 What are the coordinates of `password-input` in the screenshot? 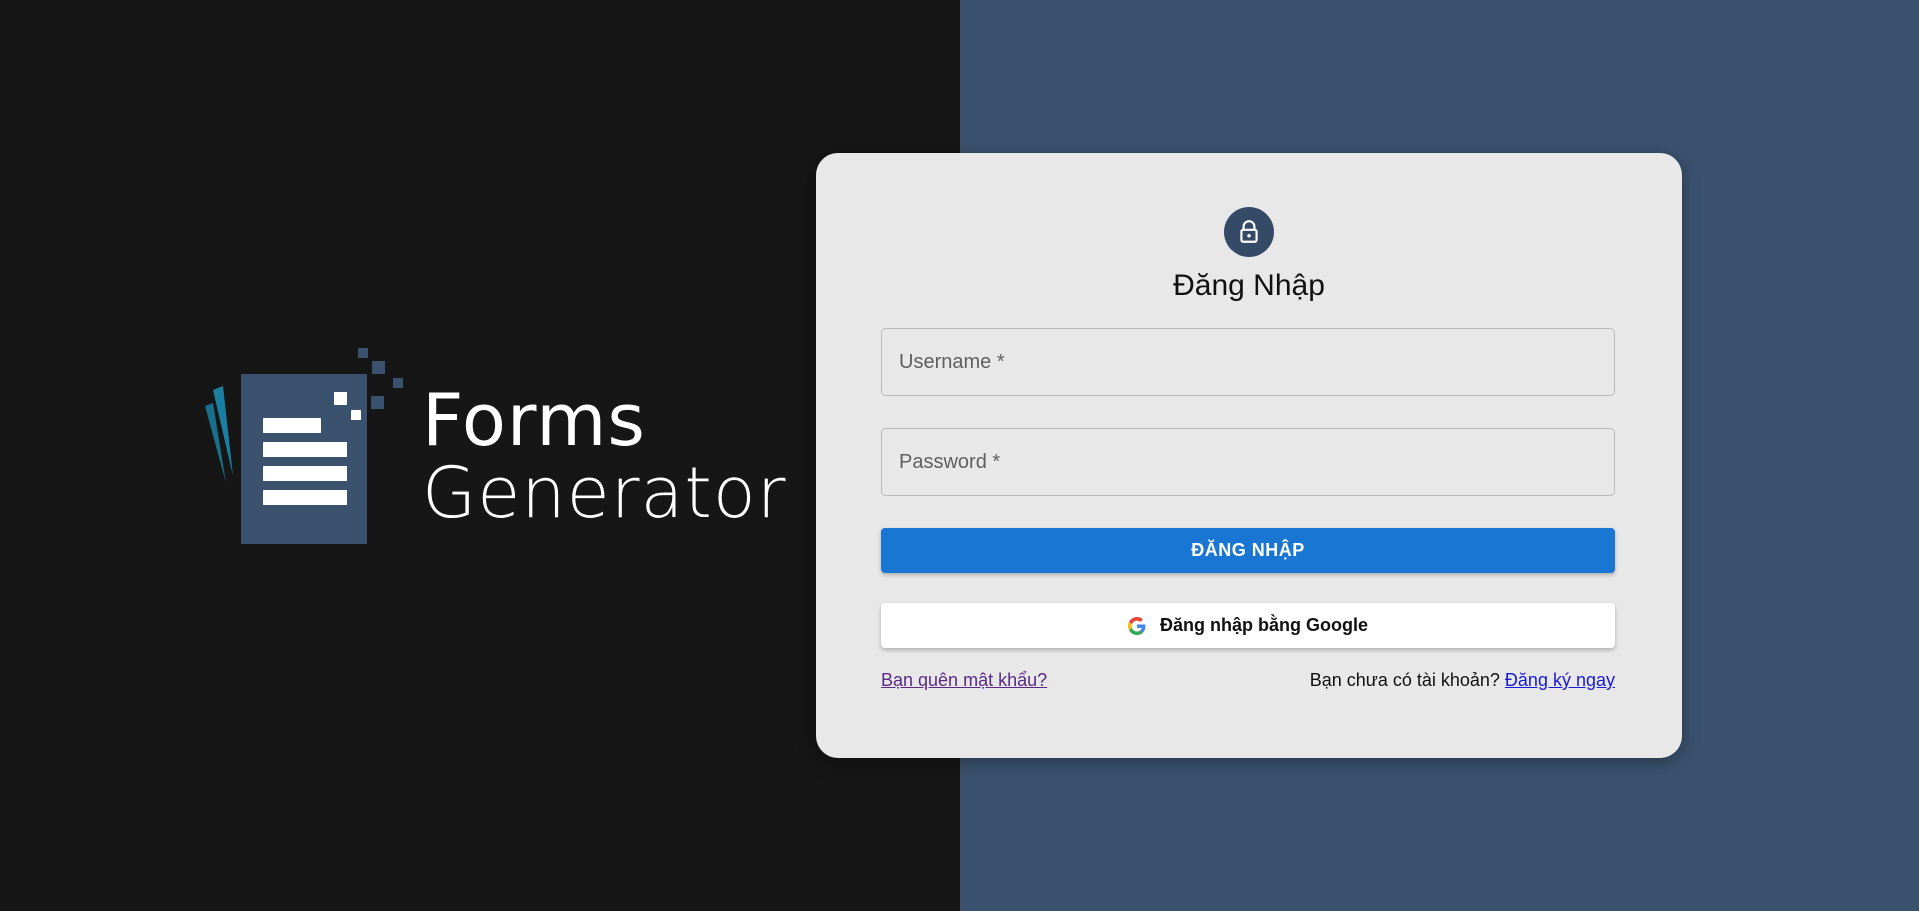 It's located at (1248, 462).